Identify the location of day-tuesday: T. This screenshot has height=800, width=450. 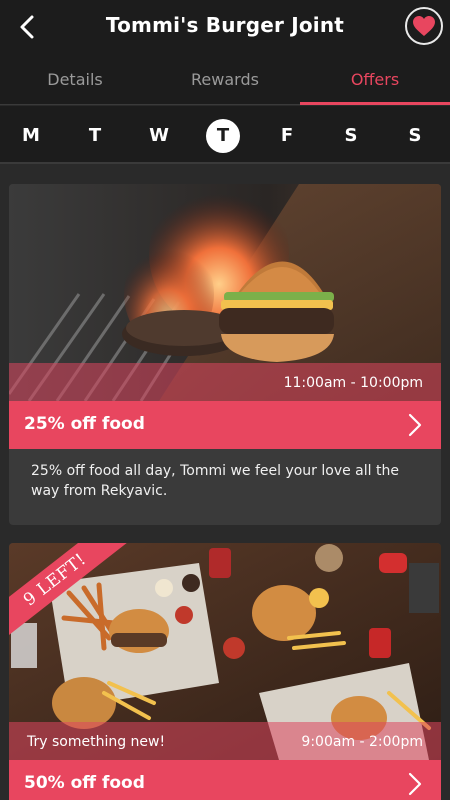
(95, 136).